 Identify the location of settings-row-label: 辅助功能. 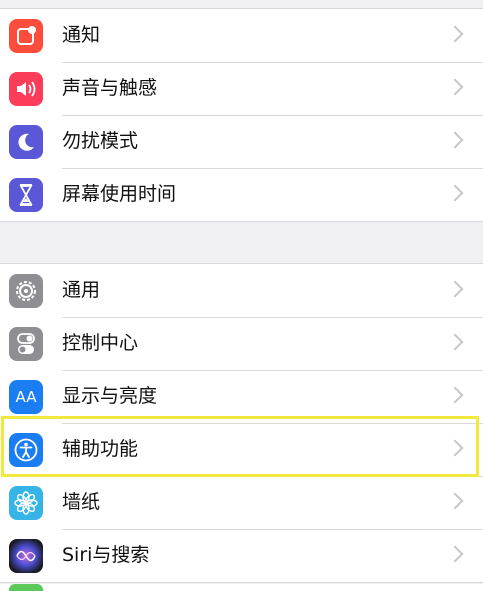
(100, 449).